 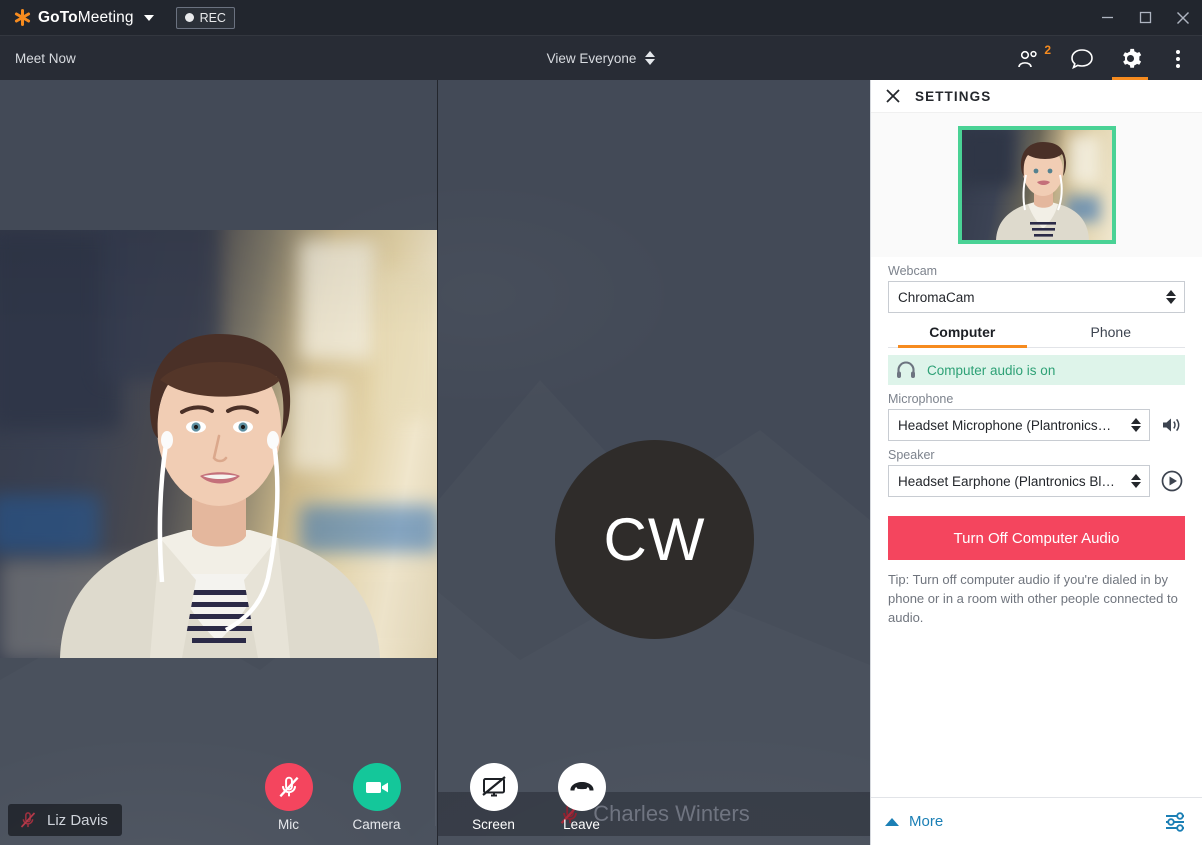 What do you see at coordinates (1172, 425) in the screenshot?
I see `volume-level-icon` at bounding box center [1172, 425].